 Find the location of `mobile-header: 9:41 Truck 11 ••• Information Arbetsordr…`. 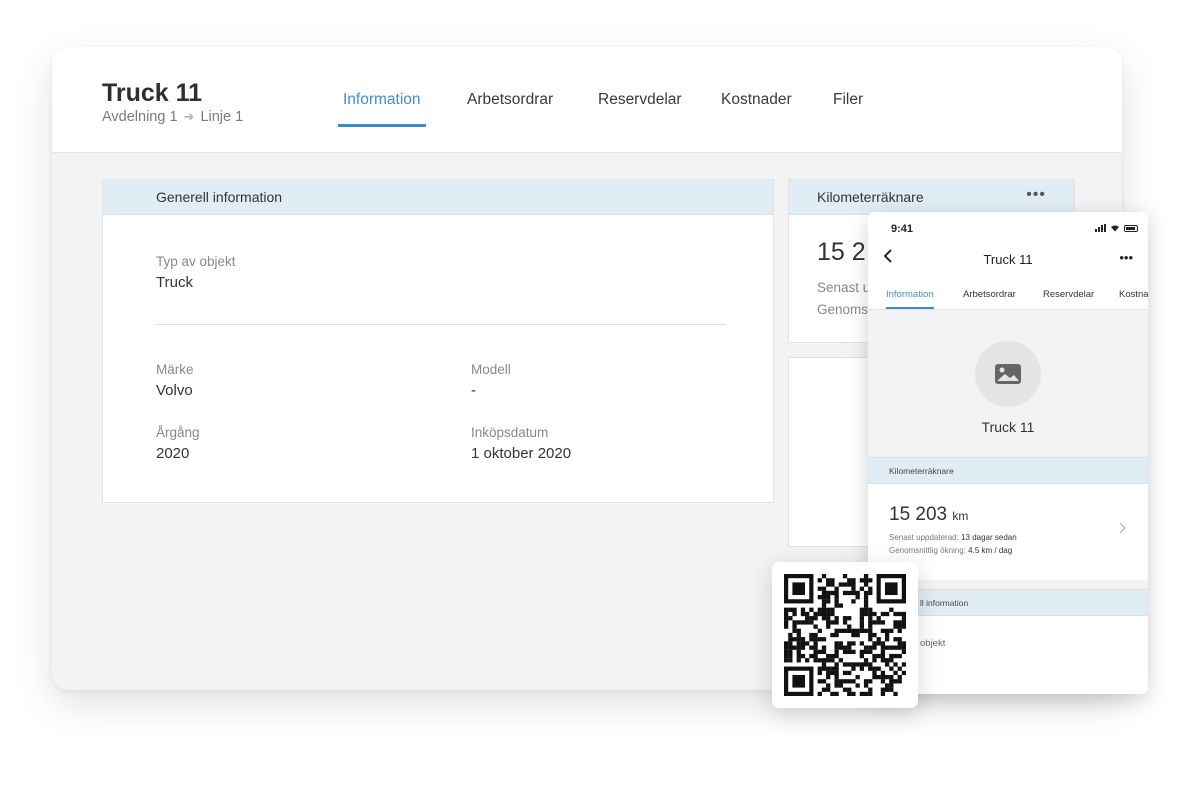

mobile-header: 9:41 Truck 11 ••• Information Arbetsordr… is located at coordinates (1008, 261).